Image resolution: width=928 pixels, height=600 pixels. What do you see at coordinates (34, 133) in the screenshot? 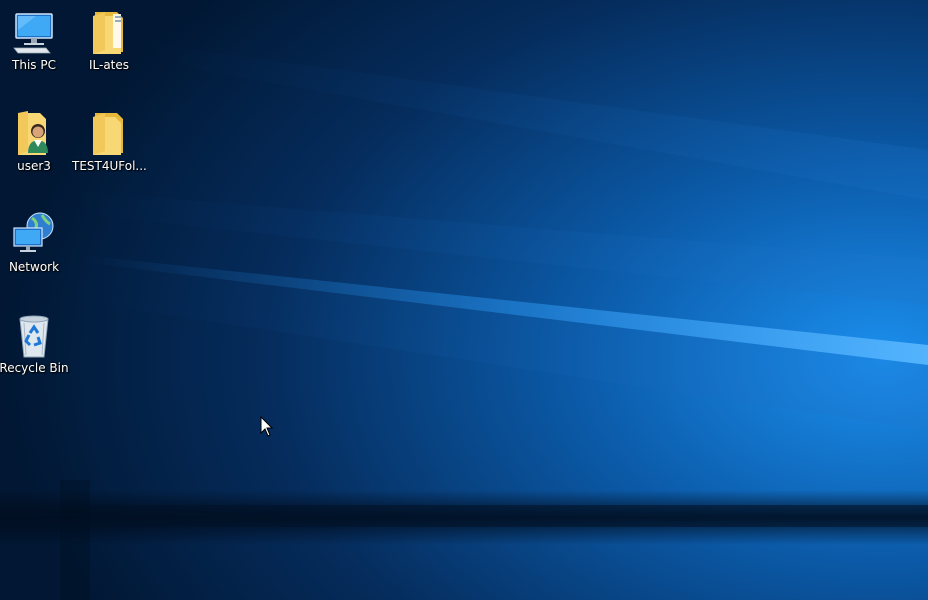
I see `user-folder-icon` at bounding box center [34, 133].